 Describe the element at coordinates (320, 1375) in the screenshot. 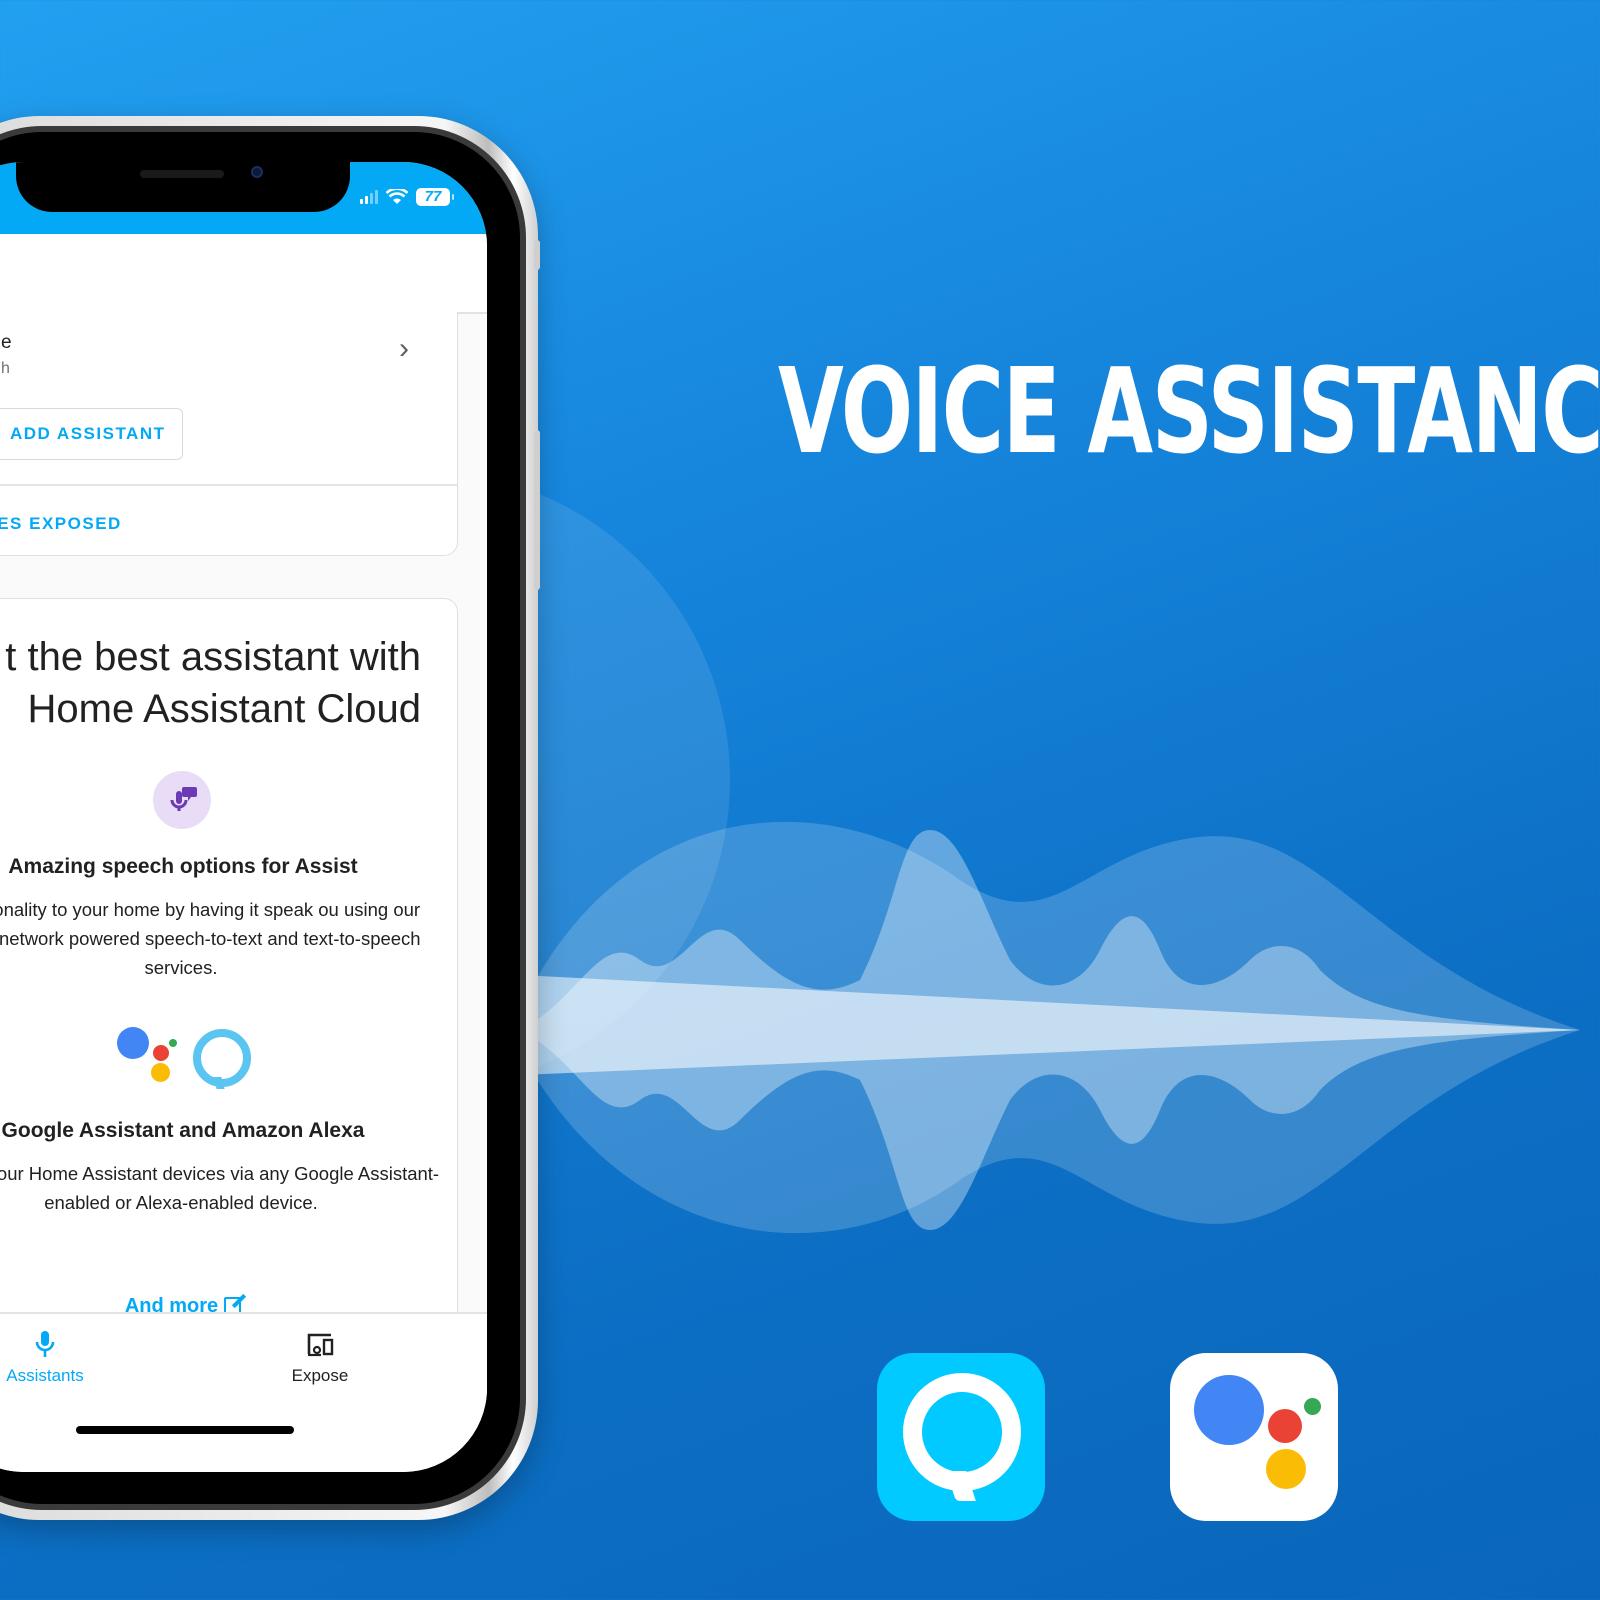

I see `nav-label-expose: Expose` at that location.